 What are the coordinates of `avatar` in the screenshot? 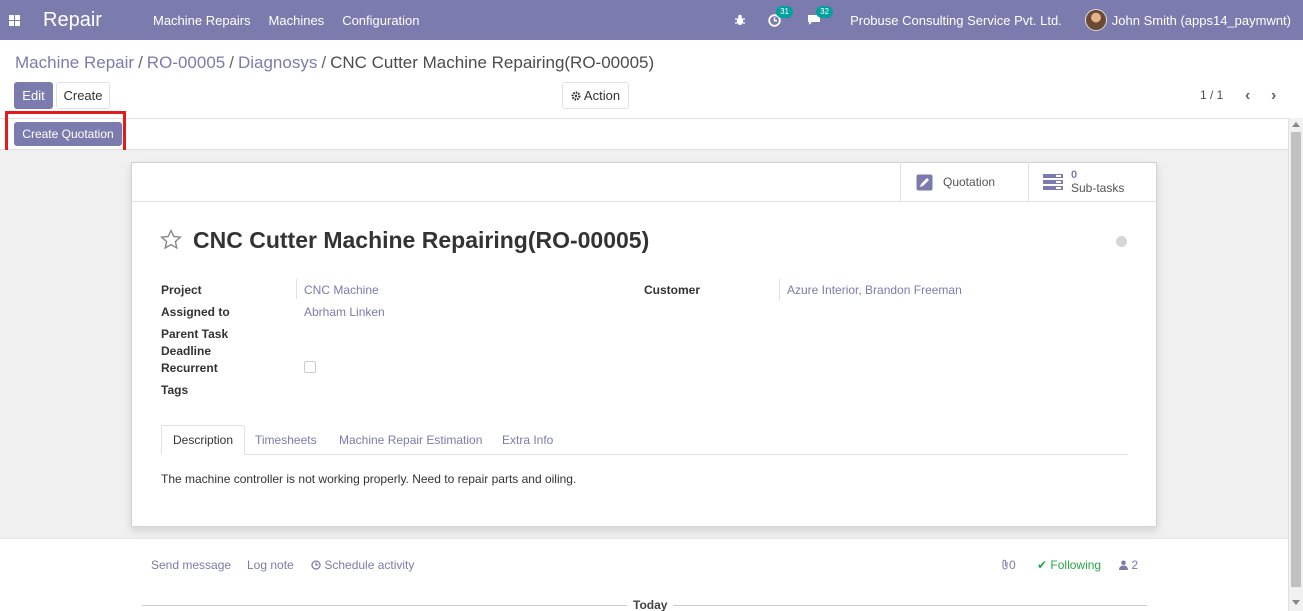 It's located at (1095, 20).